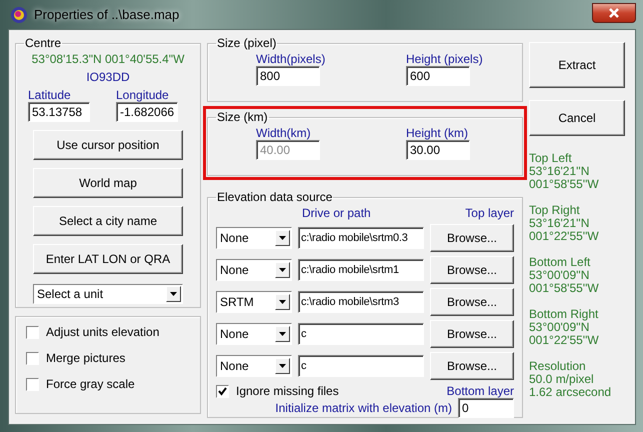 Image resolution: width=643 pixels, height=432 pixels. Describe the element at coordinates (361, 238) in the screenshot. I see `input-field: c:\radio mobile\srtm0.3` at that location.